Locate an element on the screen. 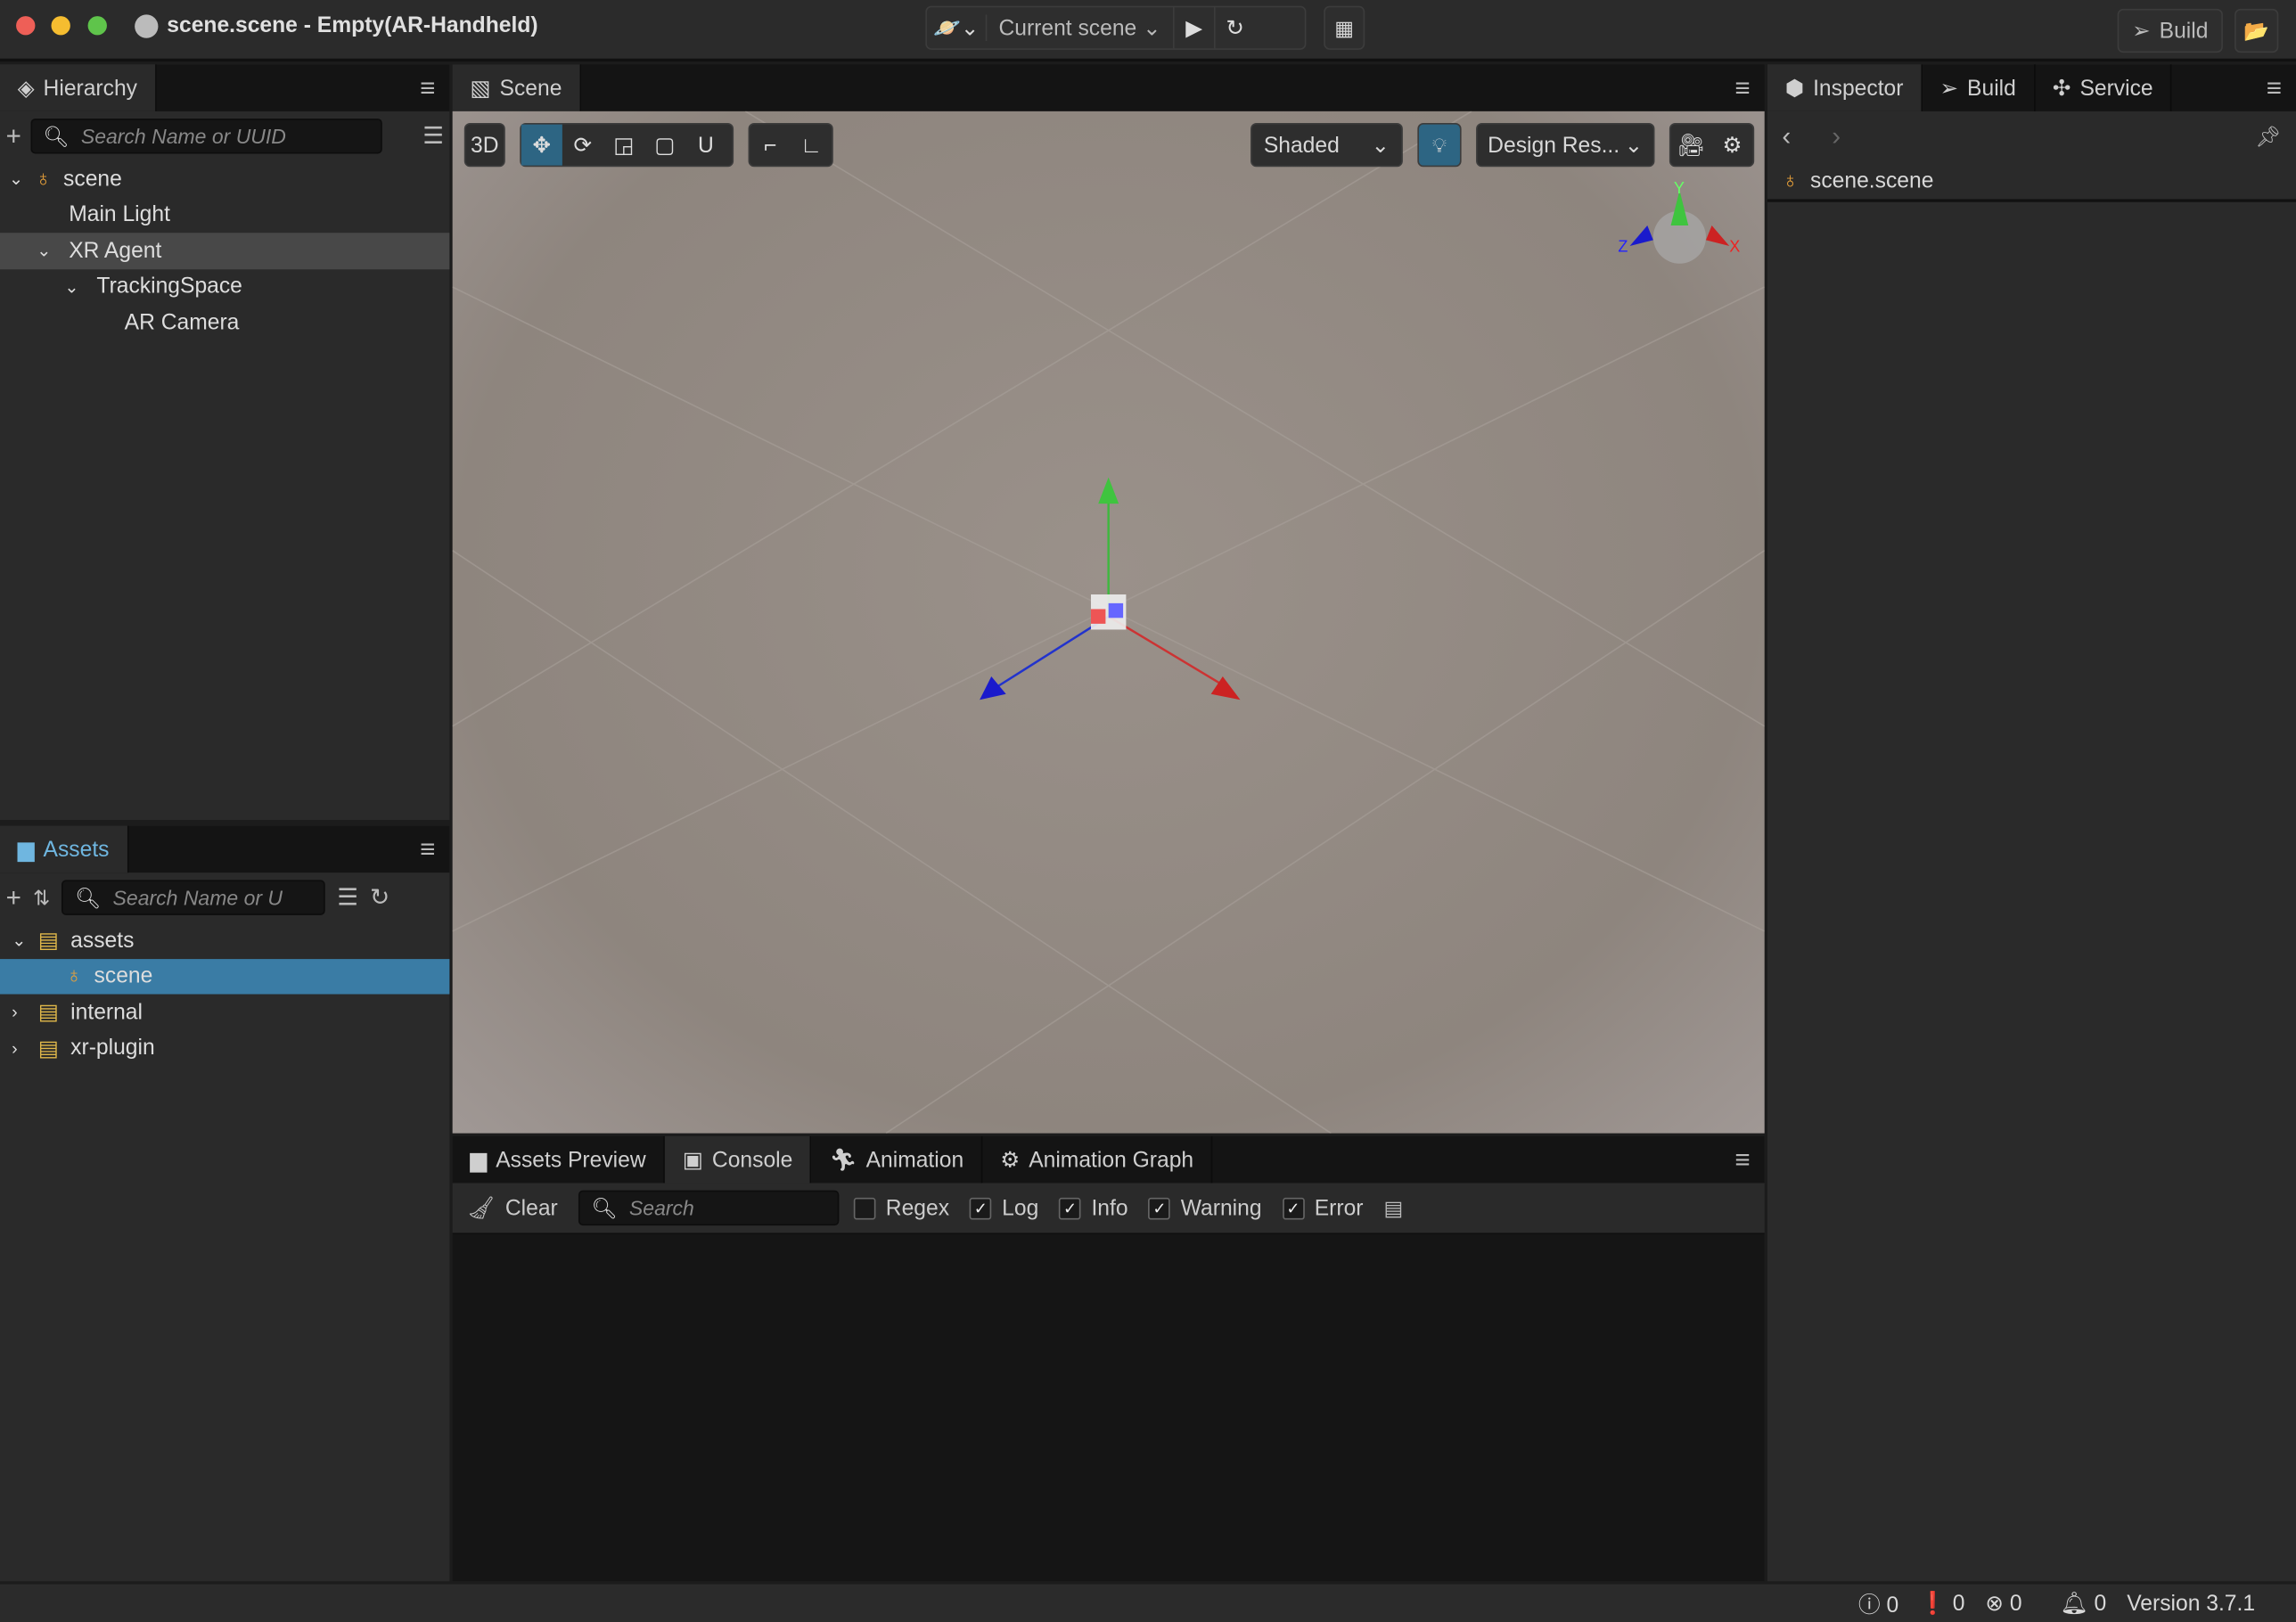  filter-error: ✓ Error is located at coordinates (1323, 1208).